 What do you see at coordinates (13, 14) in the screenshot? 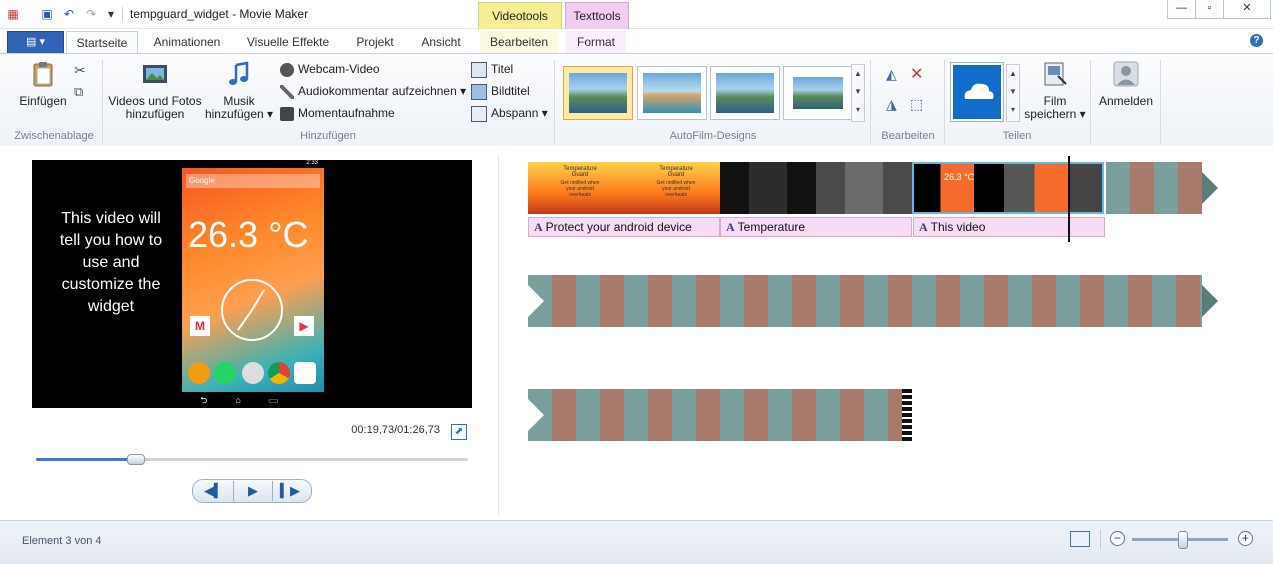
I see `app-icon: ▦` at bounding box center [13, 14].